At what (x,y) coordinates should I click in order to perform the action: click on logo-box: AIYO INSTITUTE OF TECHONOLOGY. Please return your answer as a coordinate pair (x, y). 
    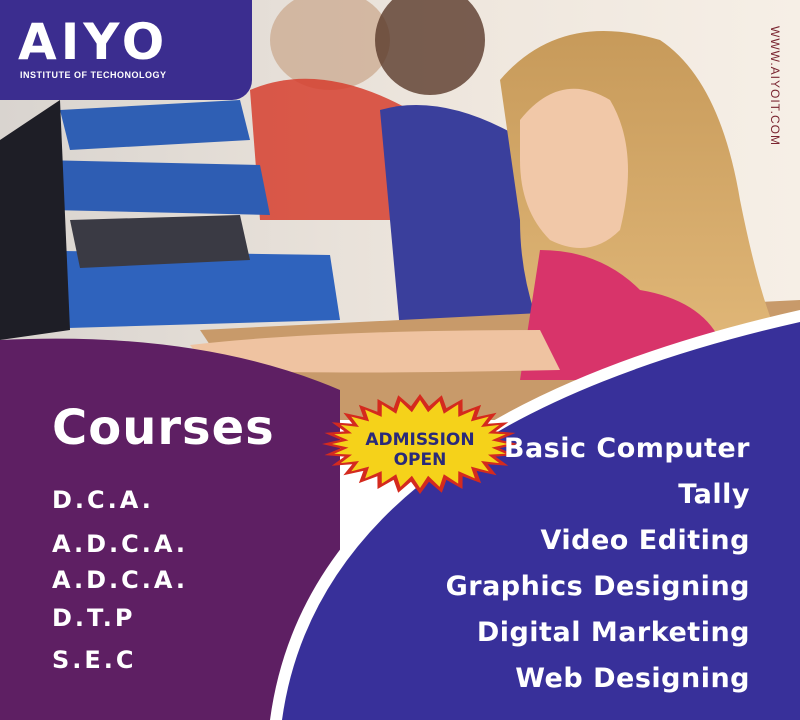
    Looking at the image, I should click on (126, 50).